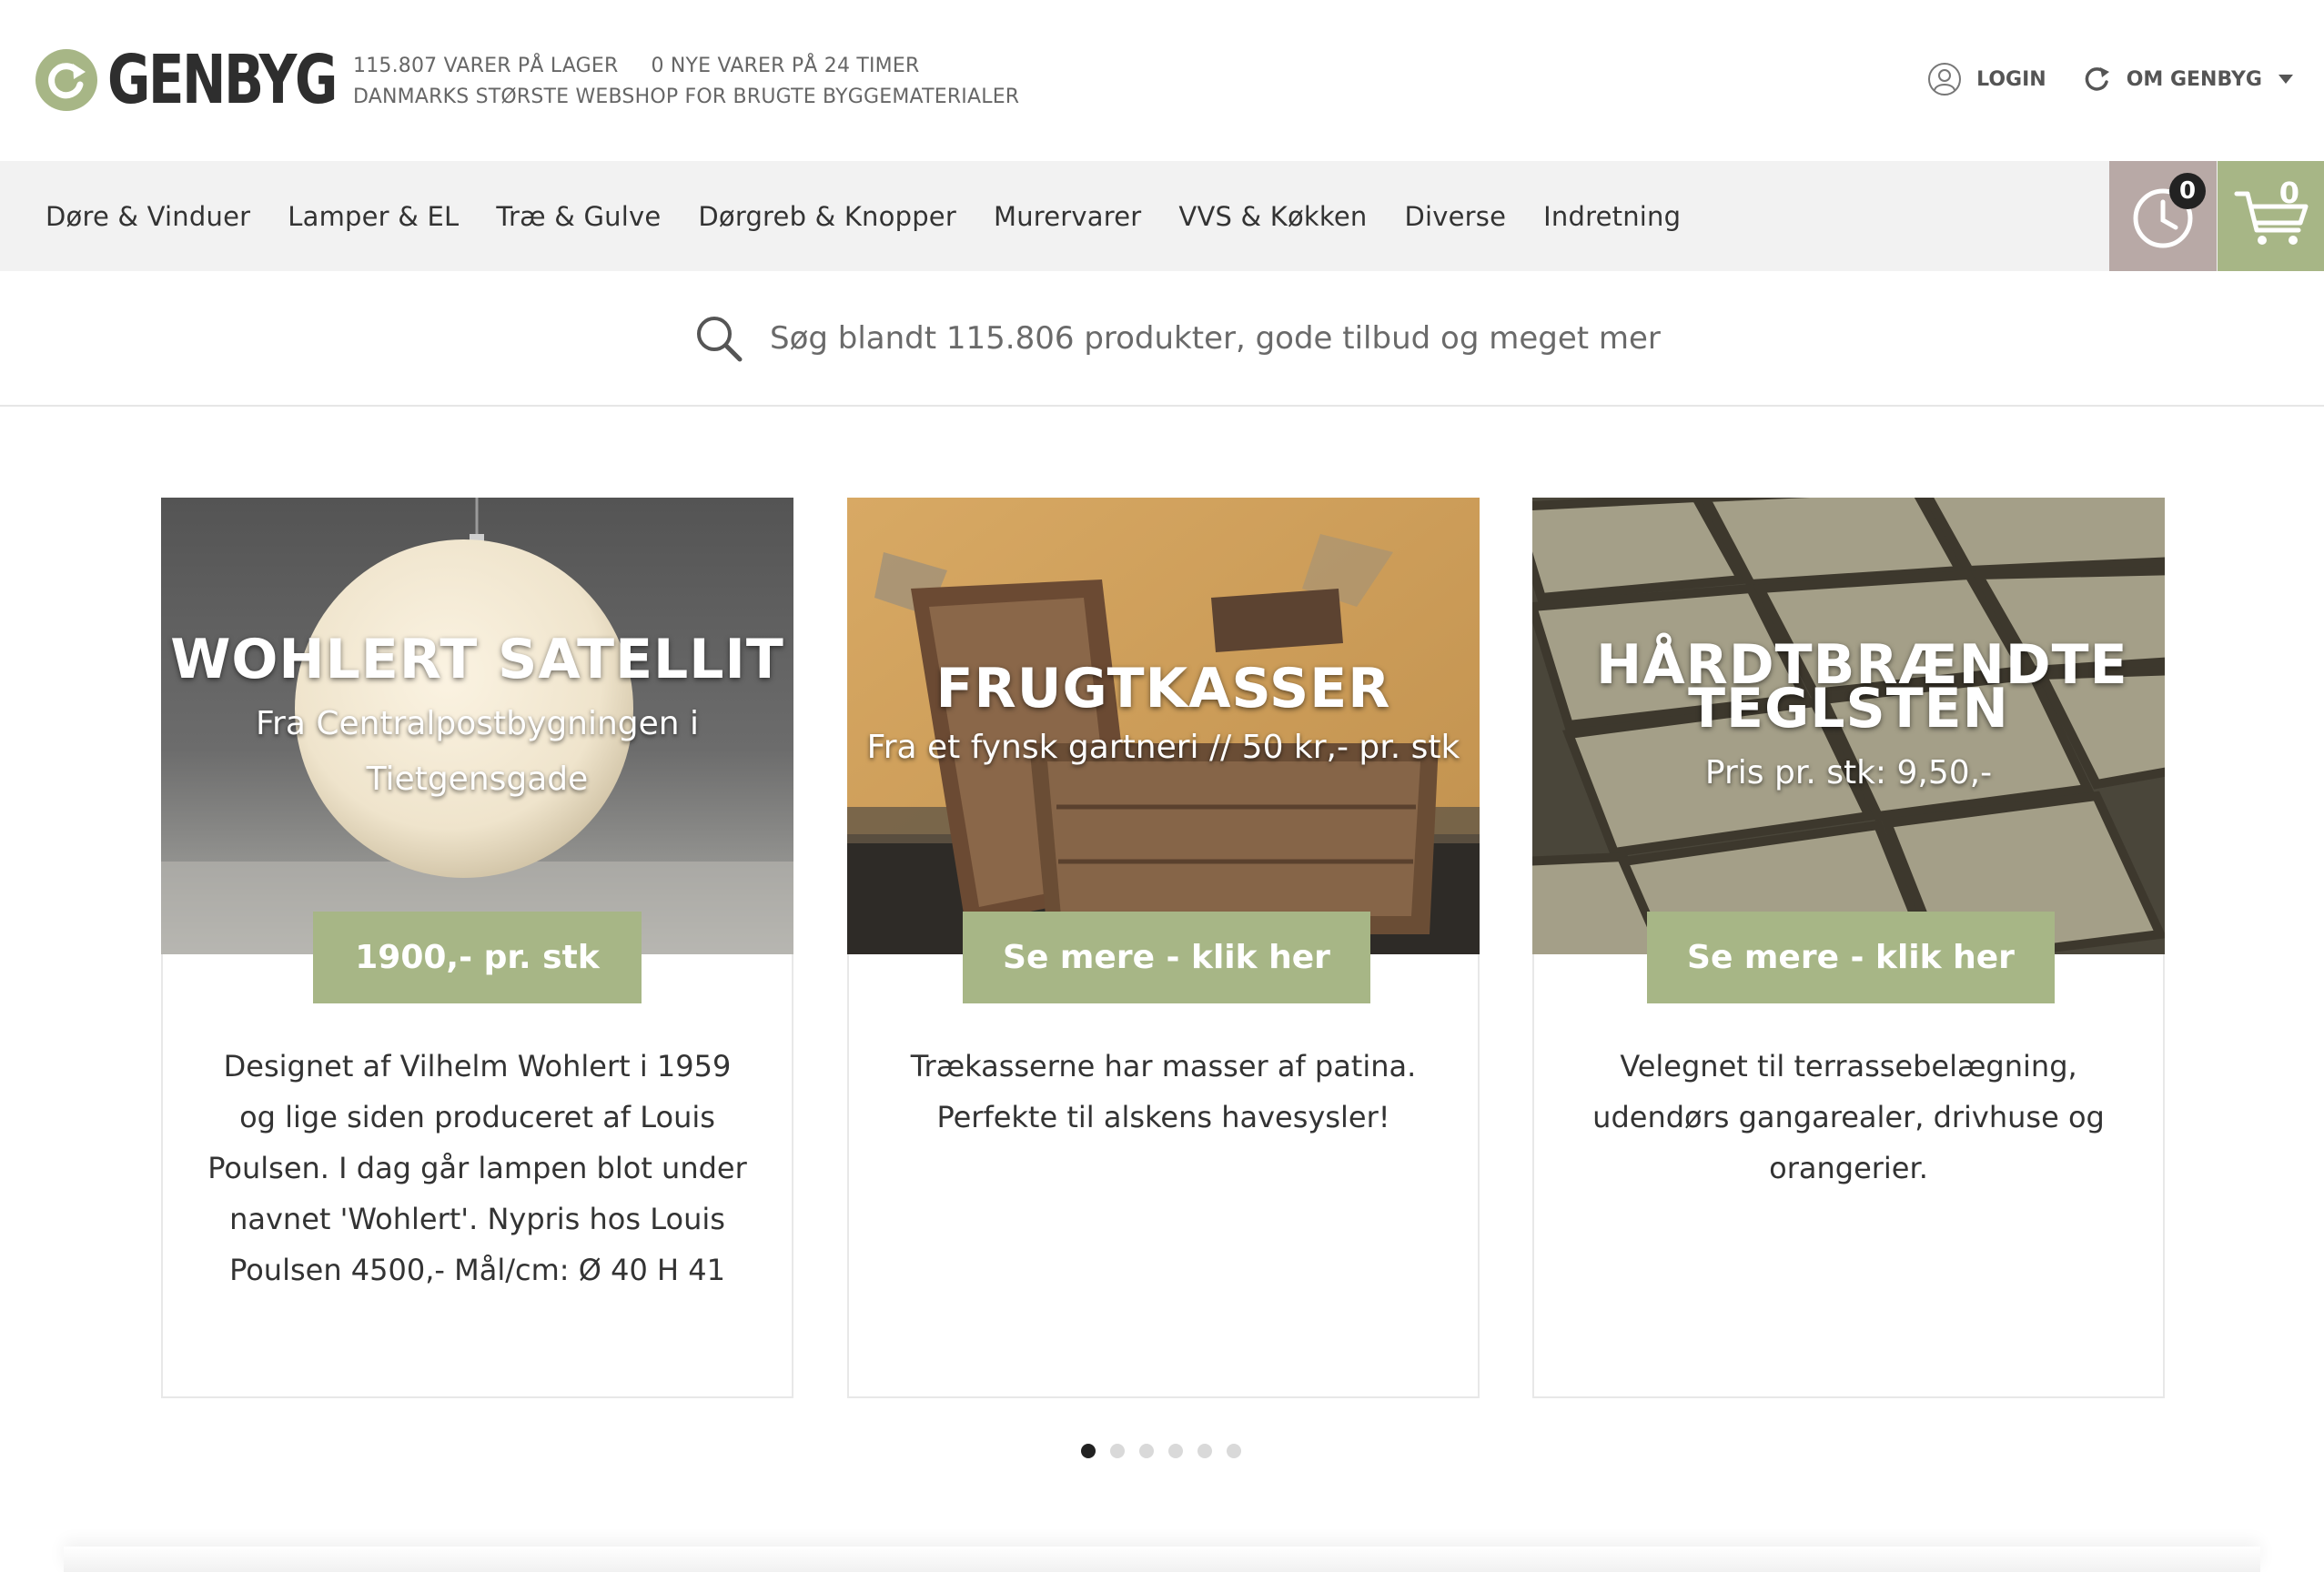 The image size is (2324, 1572). I want to click on recently-viewed-button: 0, so click(2163, 216).